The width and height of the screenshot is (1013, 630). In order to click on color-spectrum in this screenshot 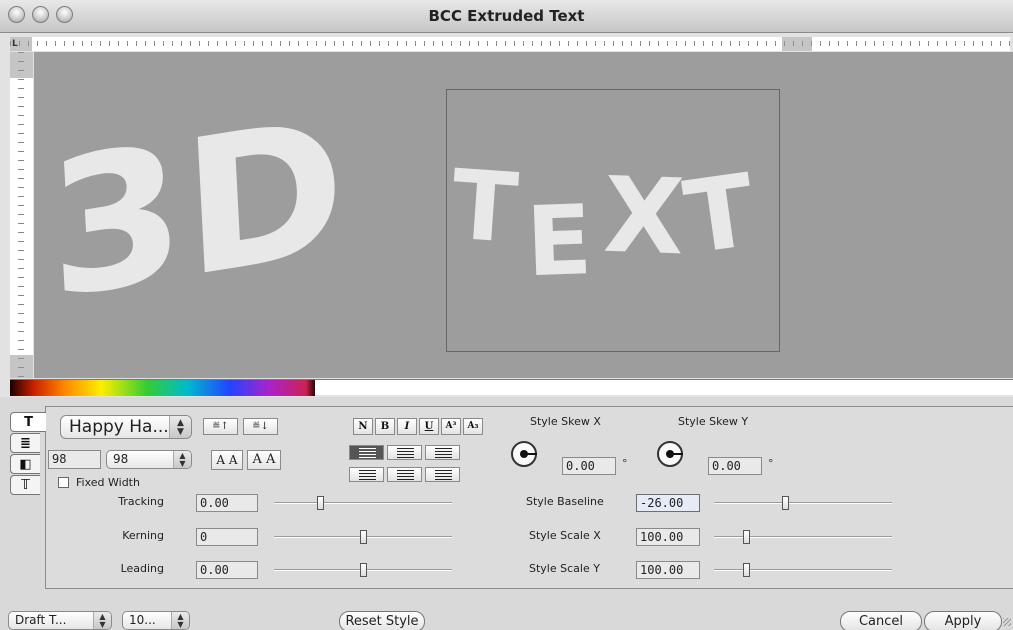, I will do `click(162, 388)`.